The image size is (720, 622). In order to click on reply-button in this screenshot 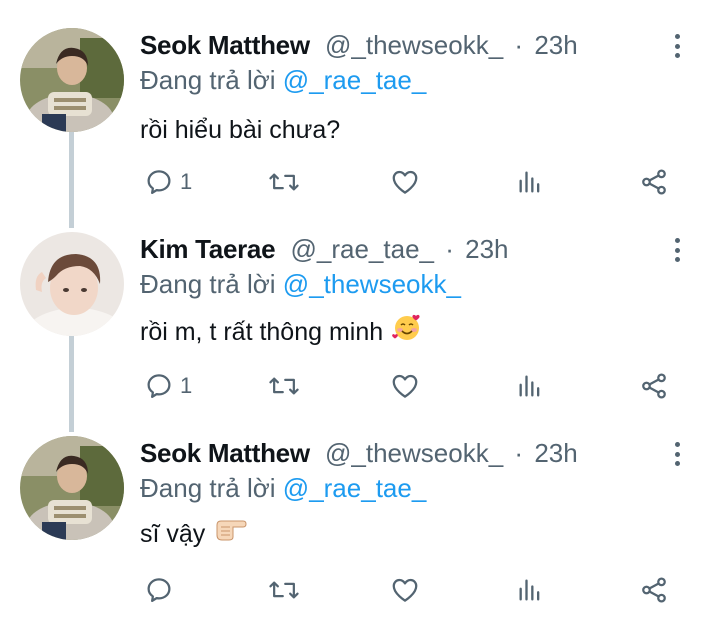, I will do `click(162, 590)`.